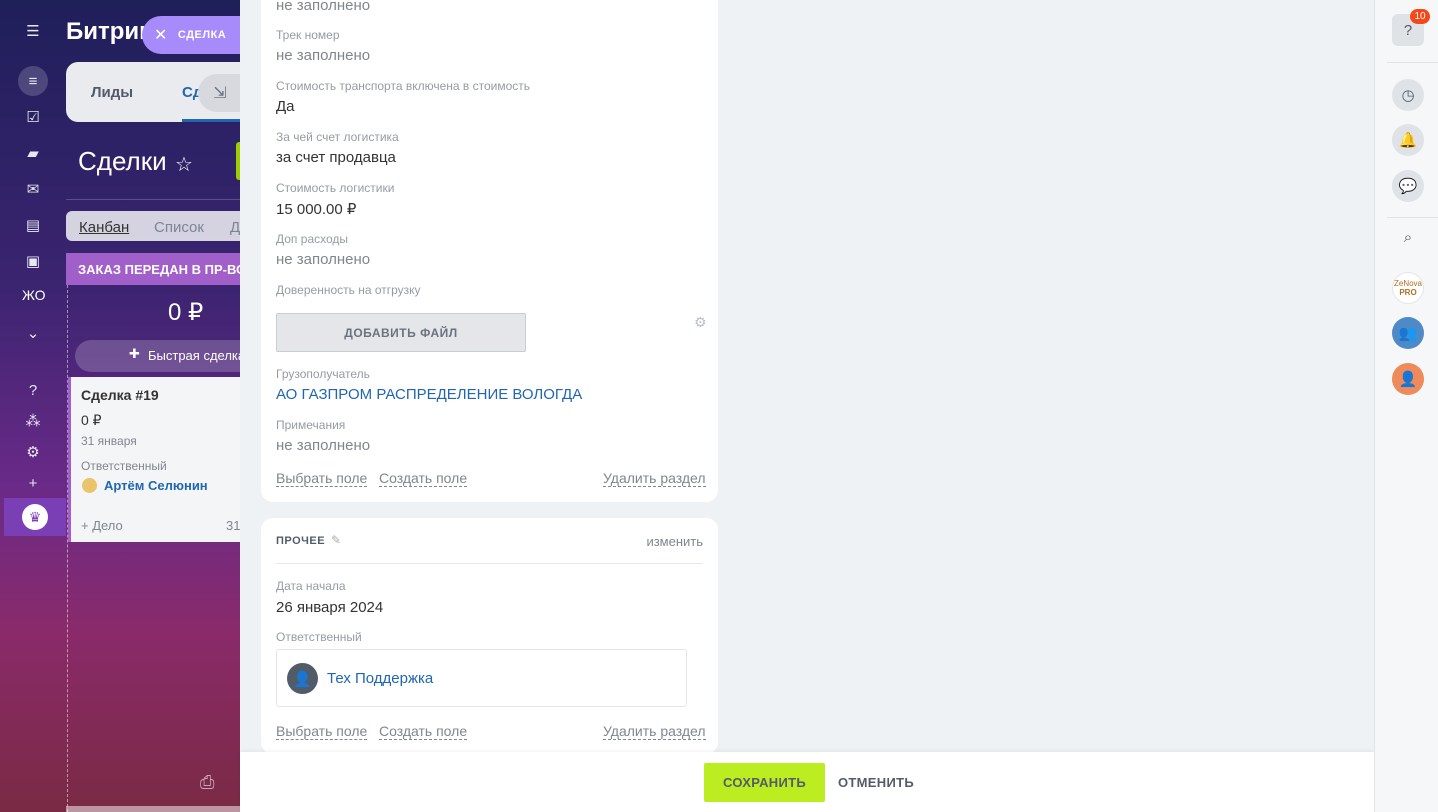  What do you see at coordinates (212, 120) in the screenshot?
I see `active-tab-underline` at bounding box center [212, 120].